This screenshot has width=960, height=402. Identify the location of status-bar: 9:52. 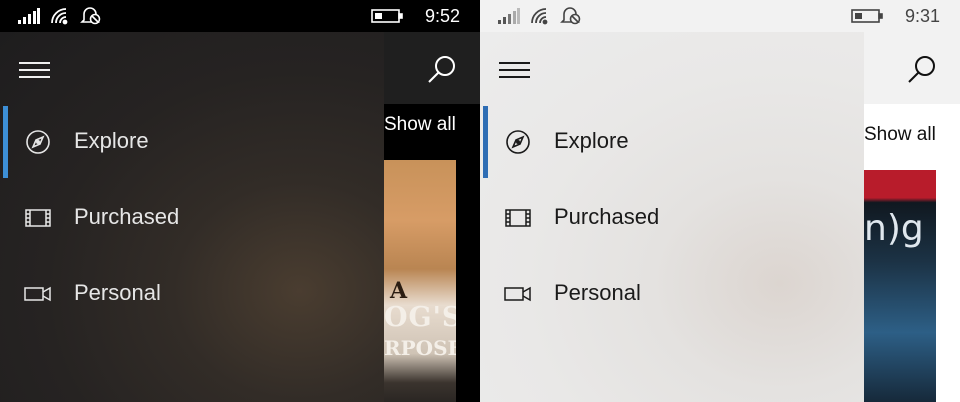
(240, 16).